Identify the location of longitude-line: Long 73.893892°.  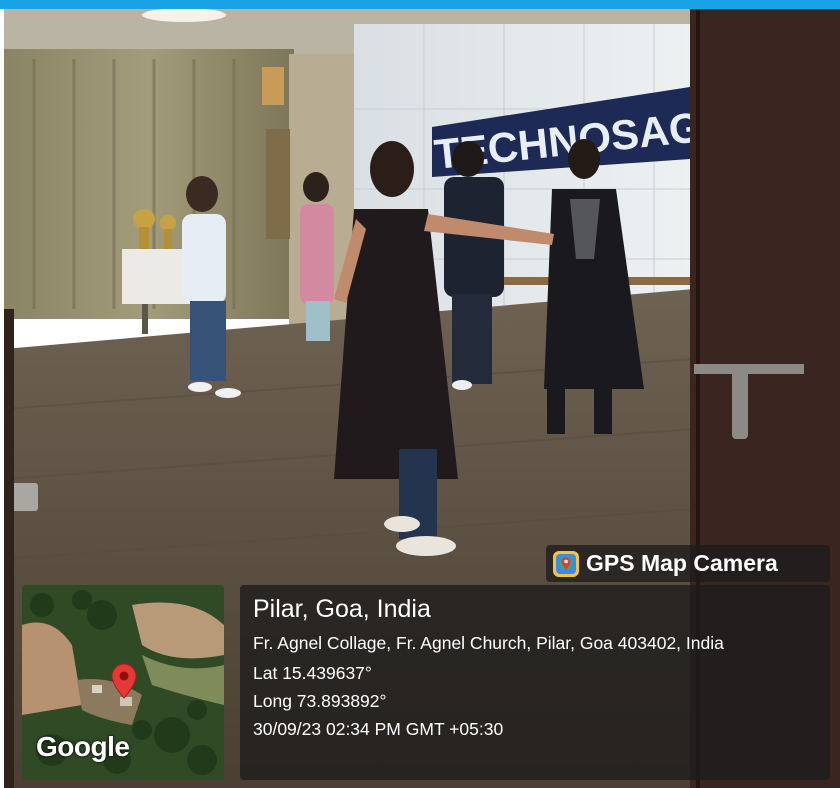
(320, 701).